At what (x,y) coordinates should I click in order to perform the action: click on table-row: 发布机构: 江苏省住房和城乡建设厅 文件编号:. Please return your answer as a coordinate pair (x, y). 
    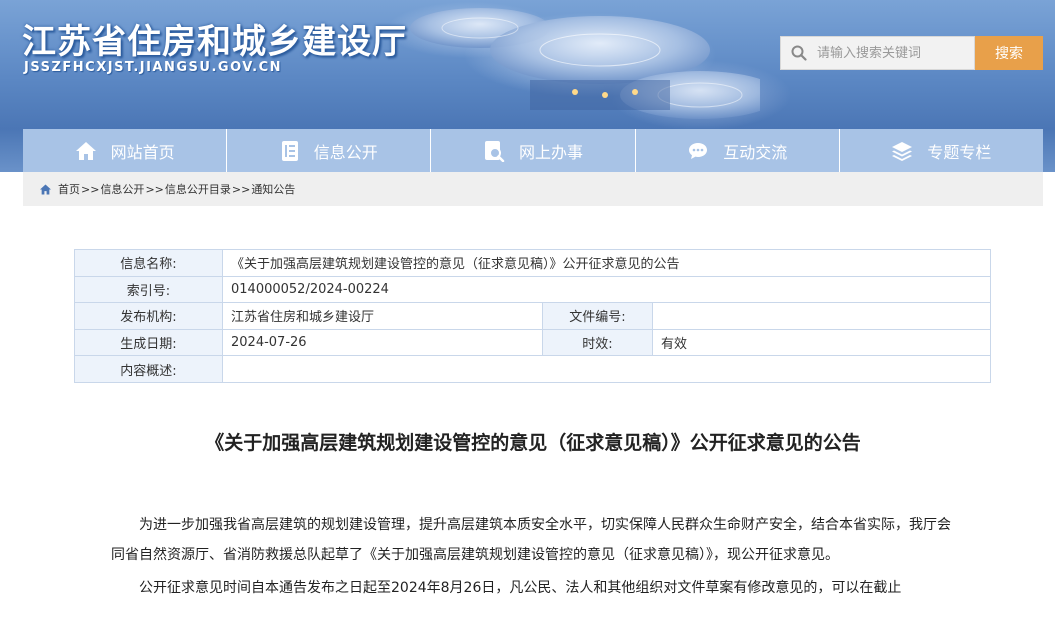
    Looking at the image, I should click on (532, 316).